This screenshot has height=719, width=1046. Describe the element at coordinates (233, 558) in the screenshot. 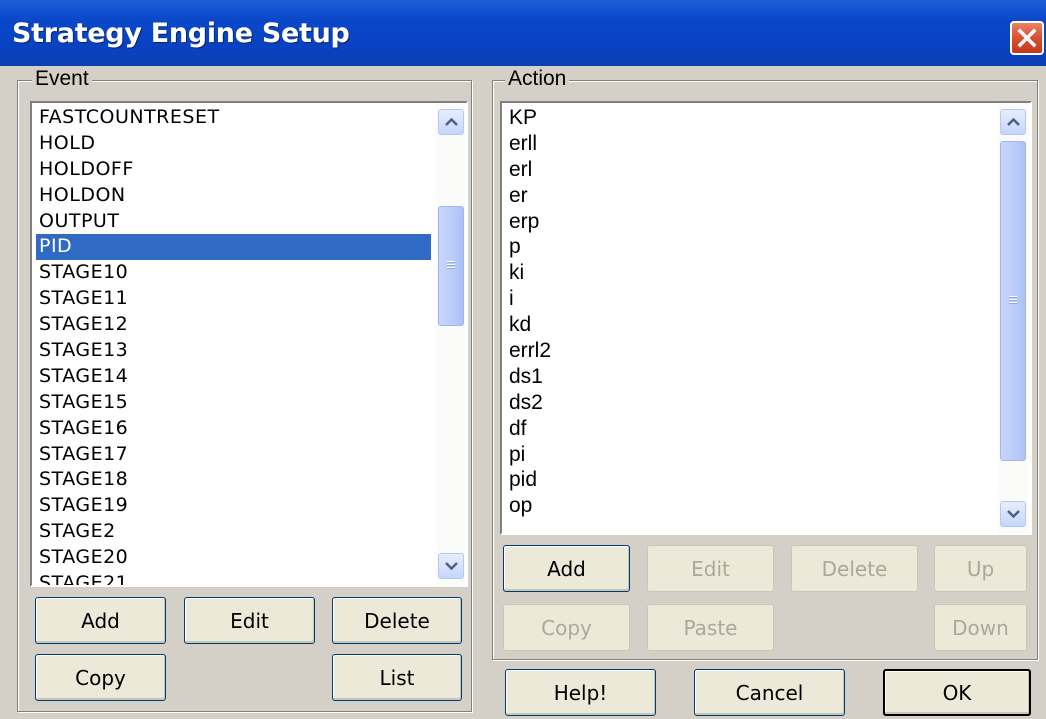

I see `list-item: STAGE20` at that location.